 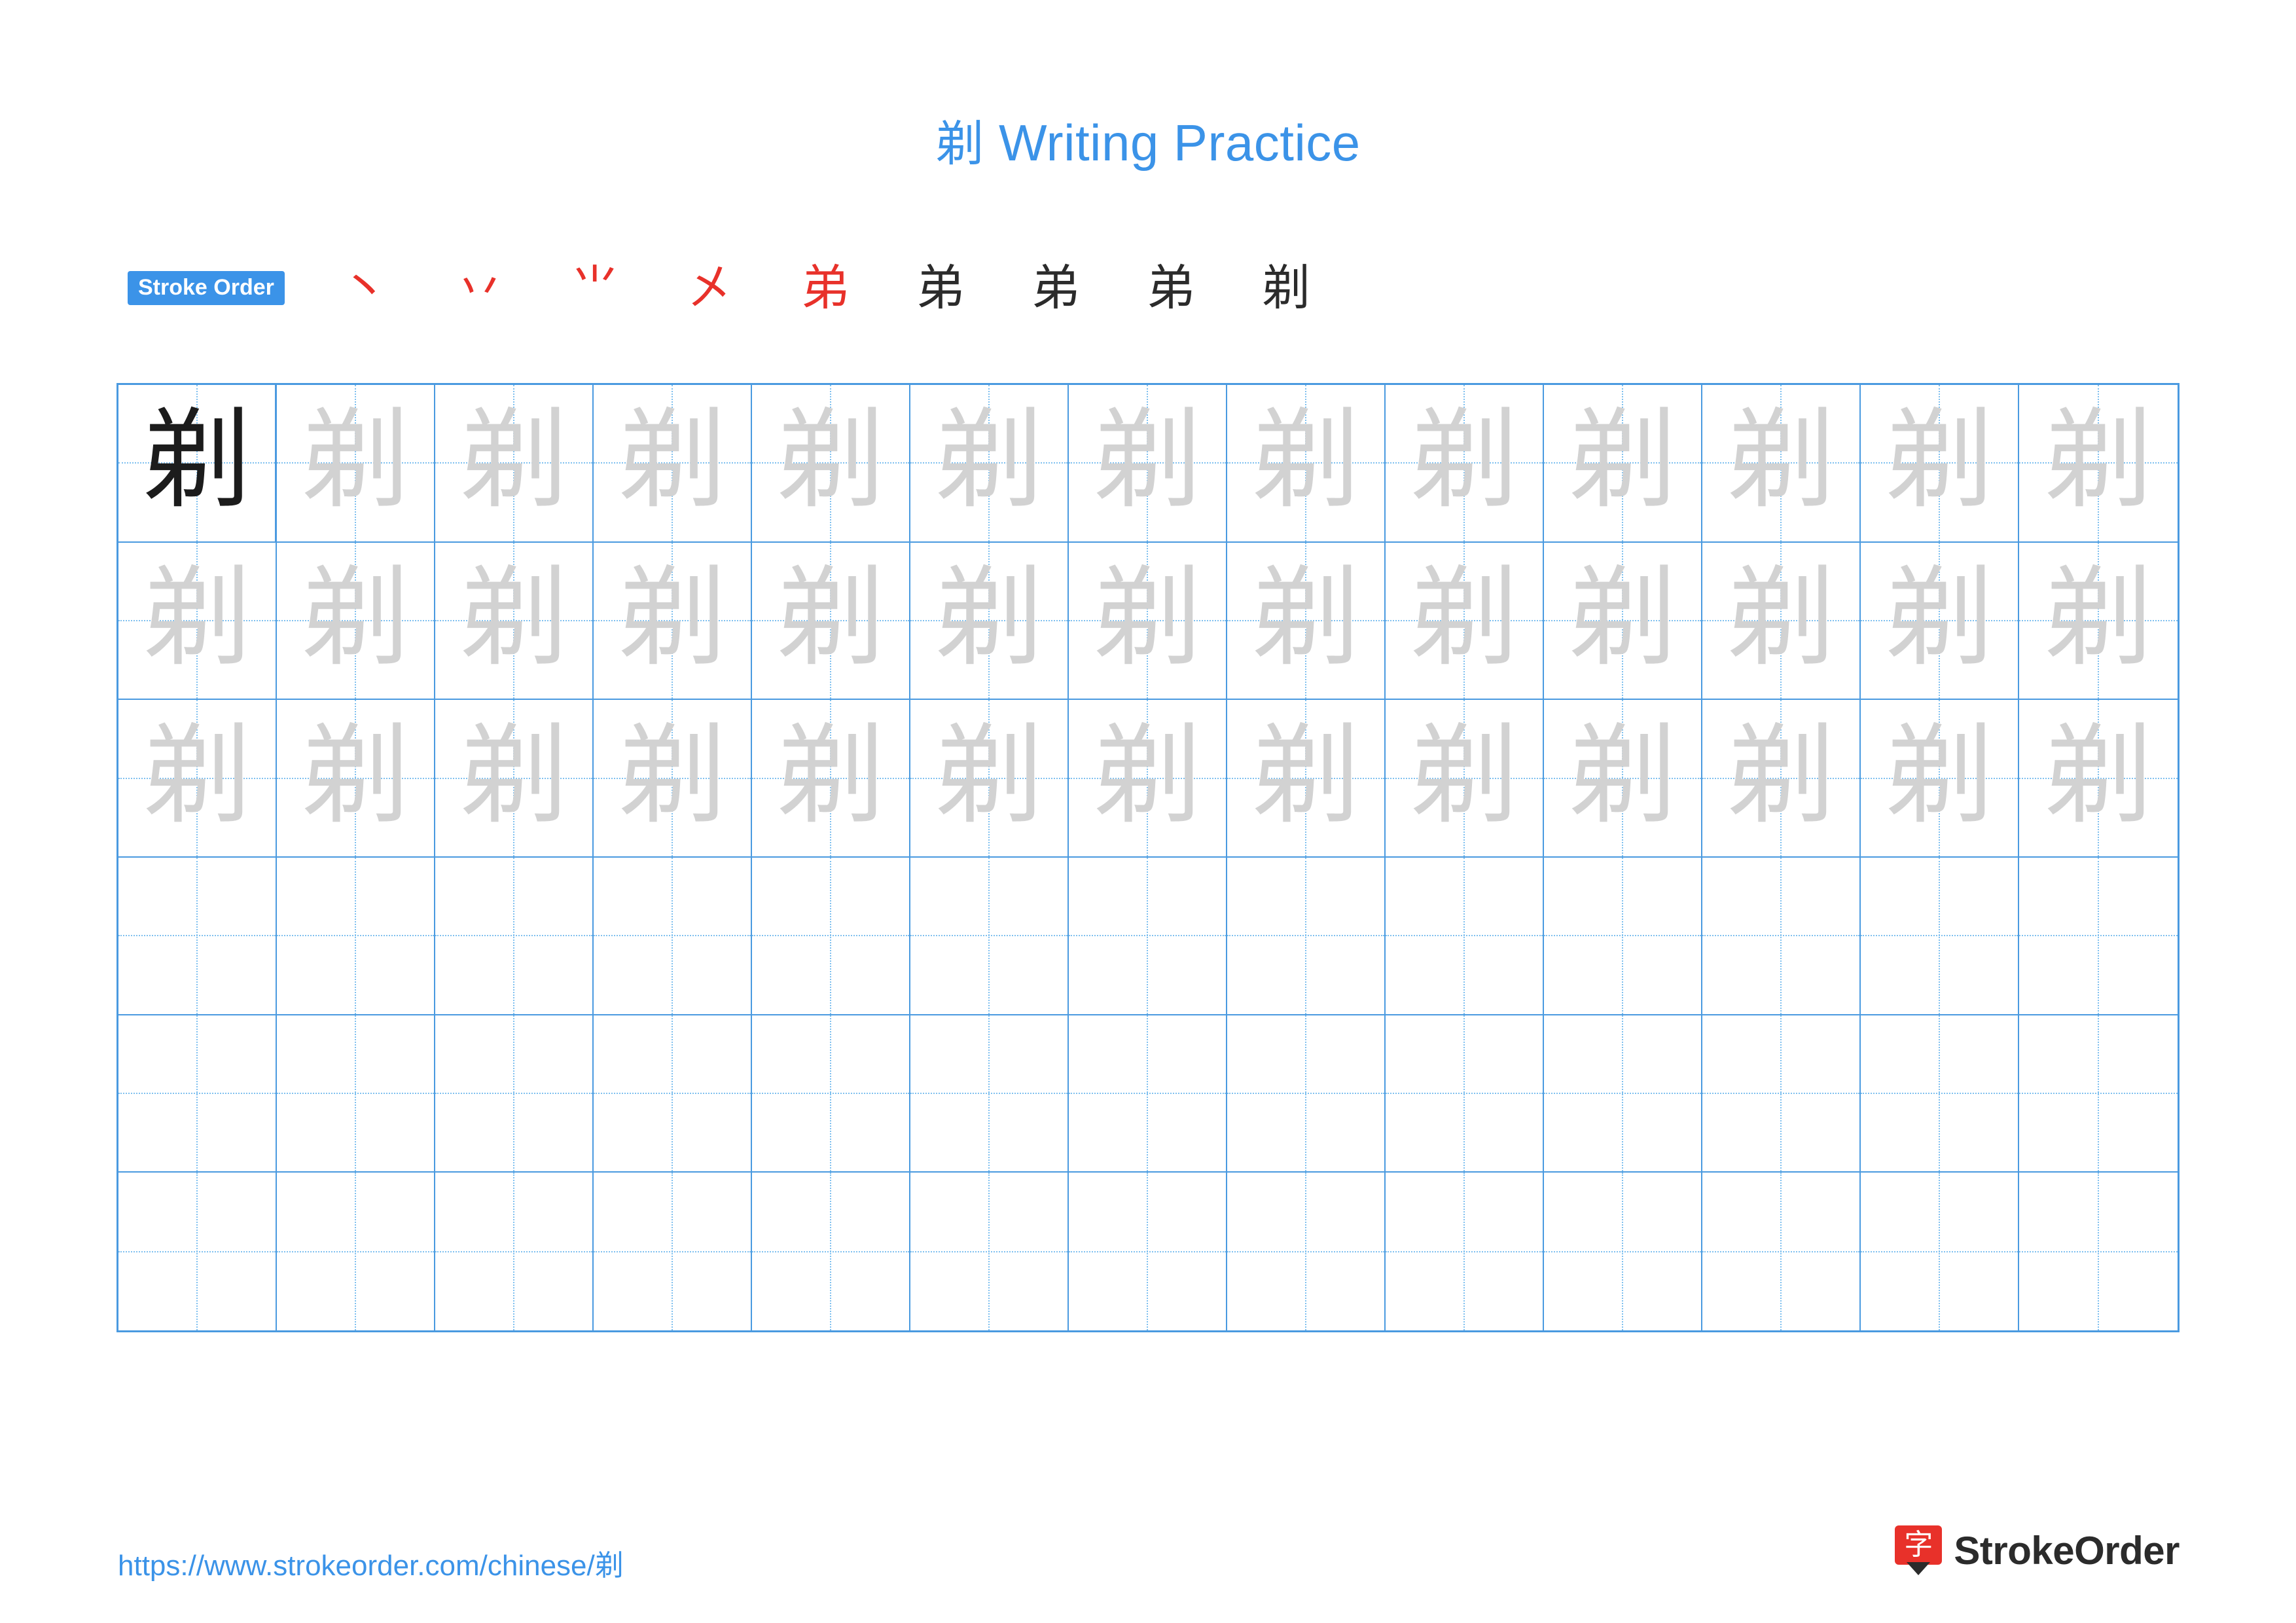 What do you see at coordinates (1055, 288) in the screenshot?
I see `stroke-step-7: 弟` at bounding box center [1055, 288].